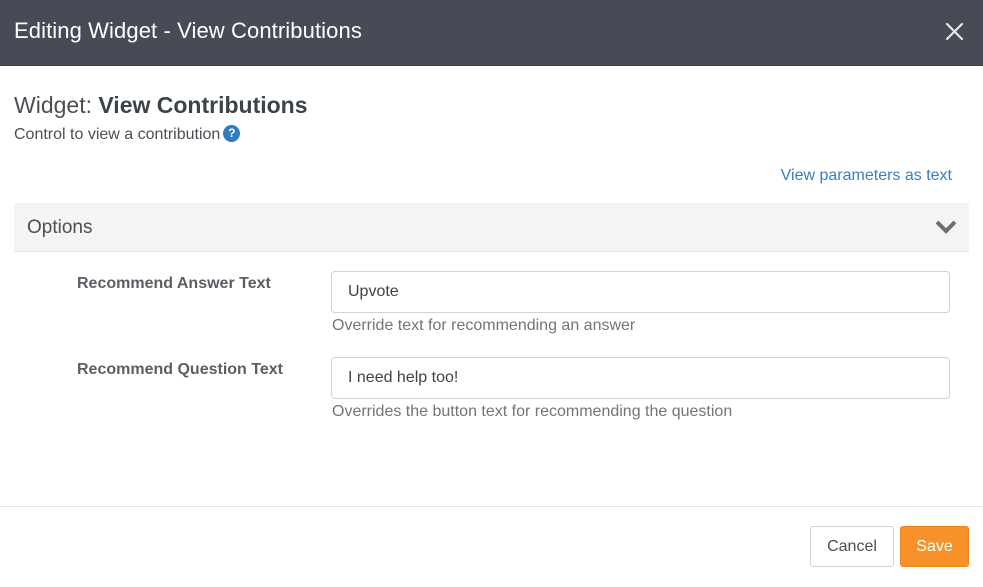 The height and width of the screenshot is (587, 983). Describe the element at coordinates (491, 33) in the screenshot. I see `modal-header: Editing Widget - View Contributions` at that location.